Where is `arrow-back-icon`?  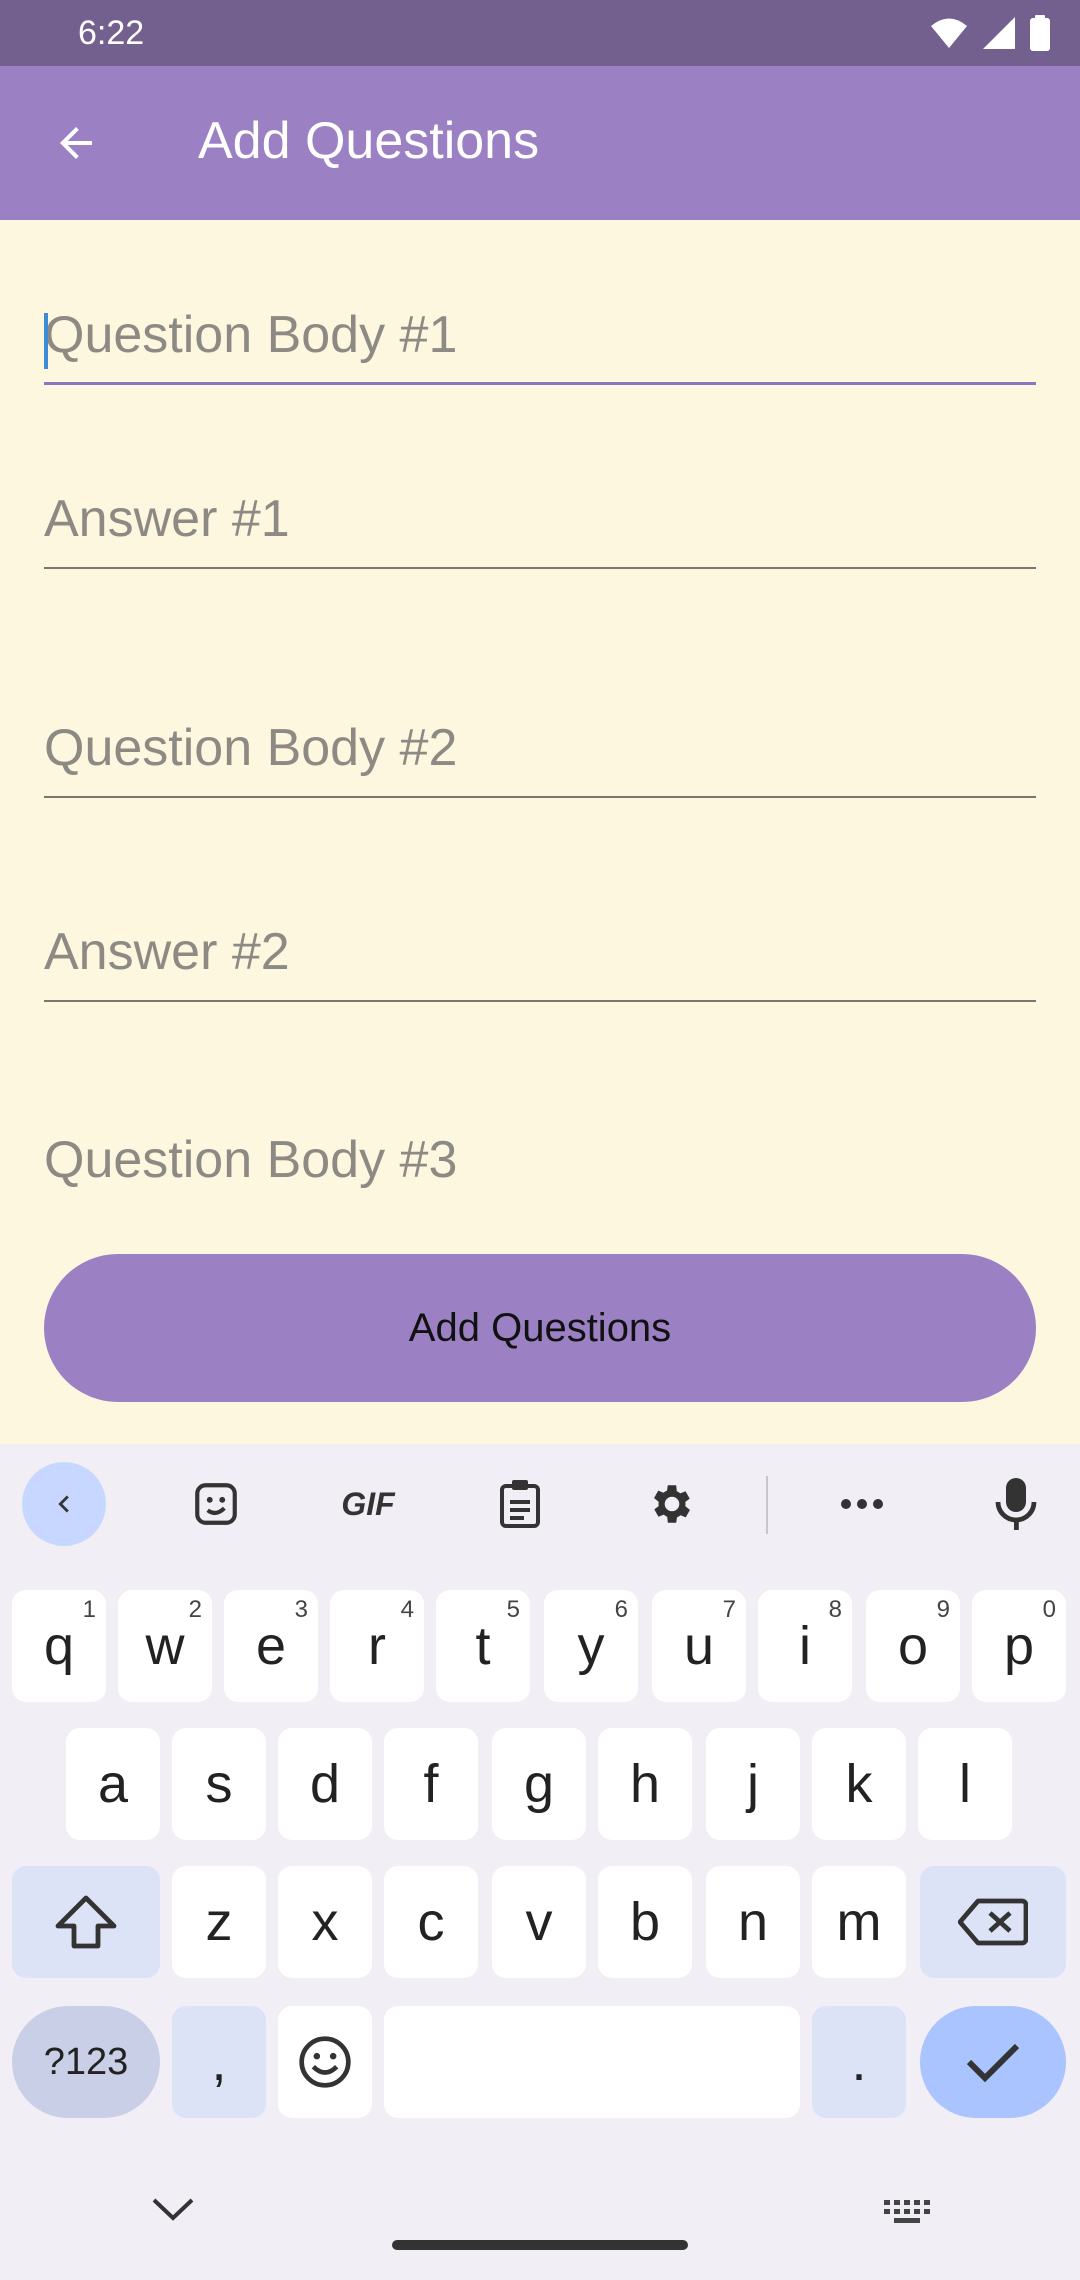 arrow-back-icon is located at coordinates (76, 143).